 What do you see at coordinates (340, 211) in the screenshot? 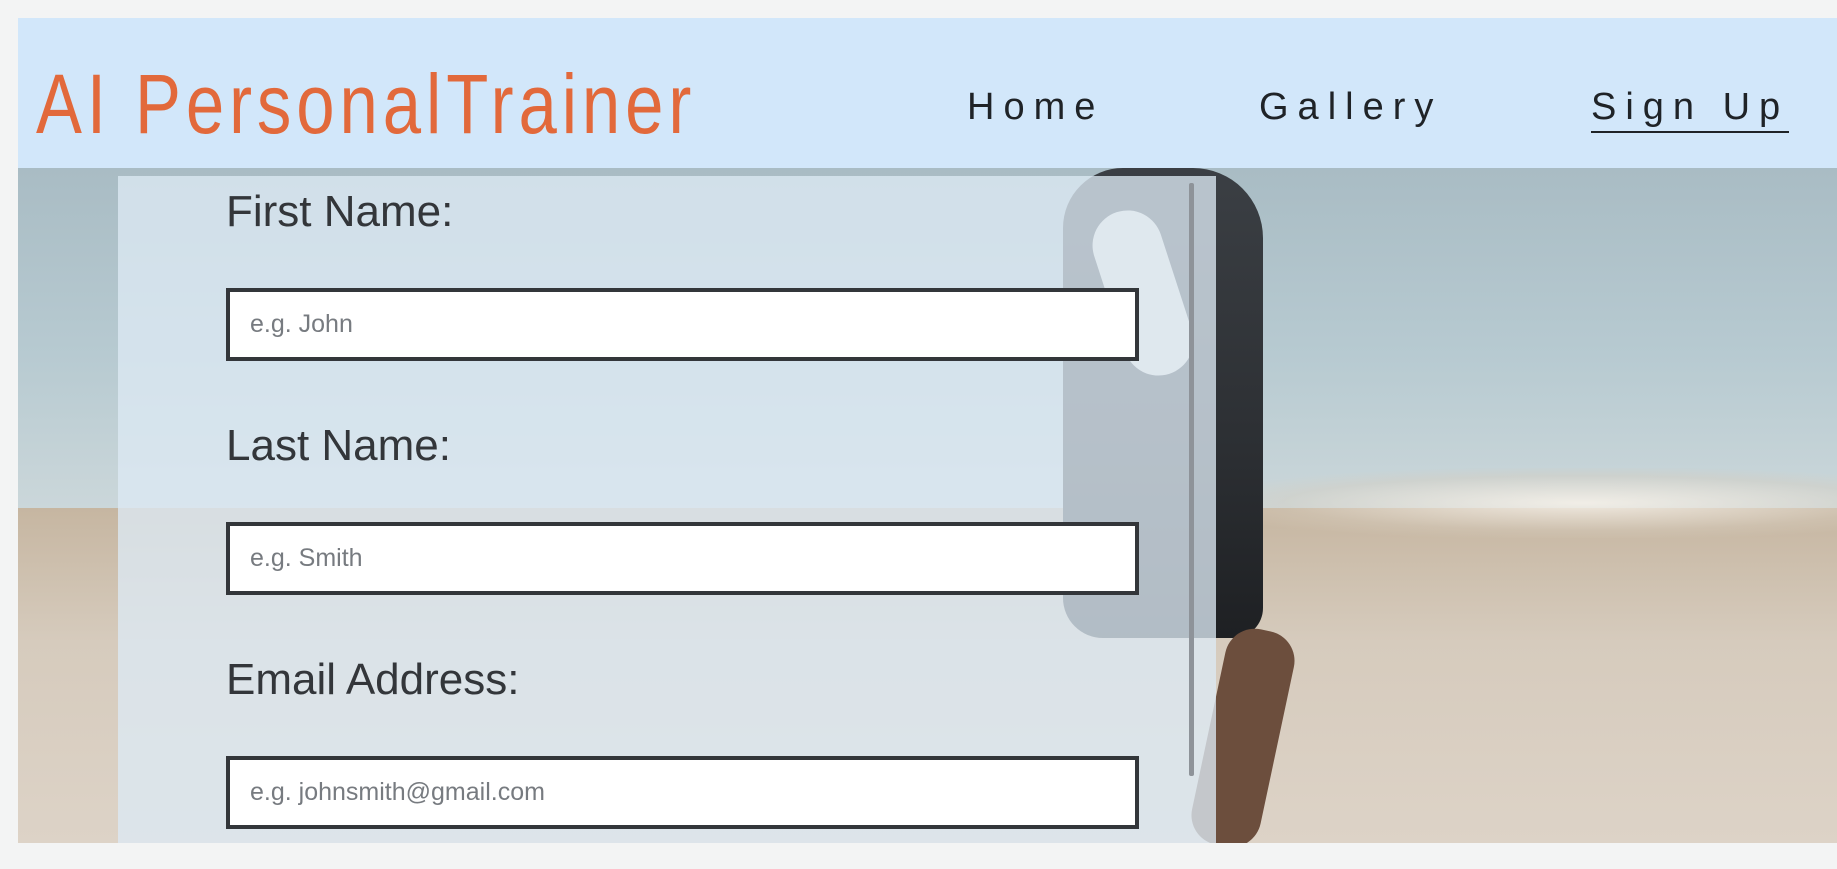
I see `first-name-label: First Name:` at bounding box center [340, 211].